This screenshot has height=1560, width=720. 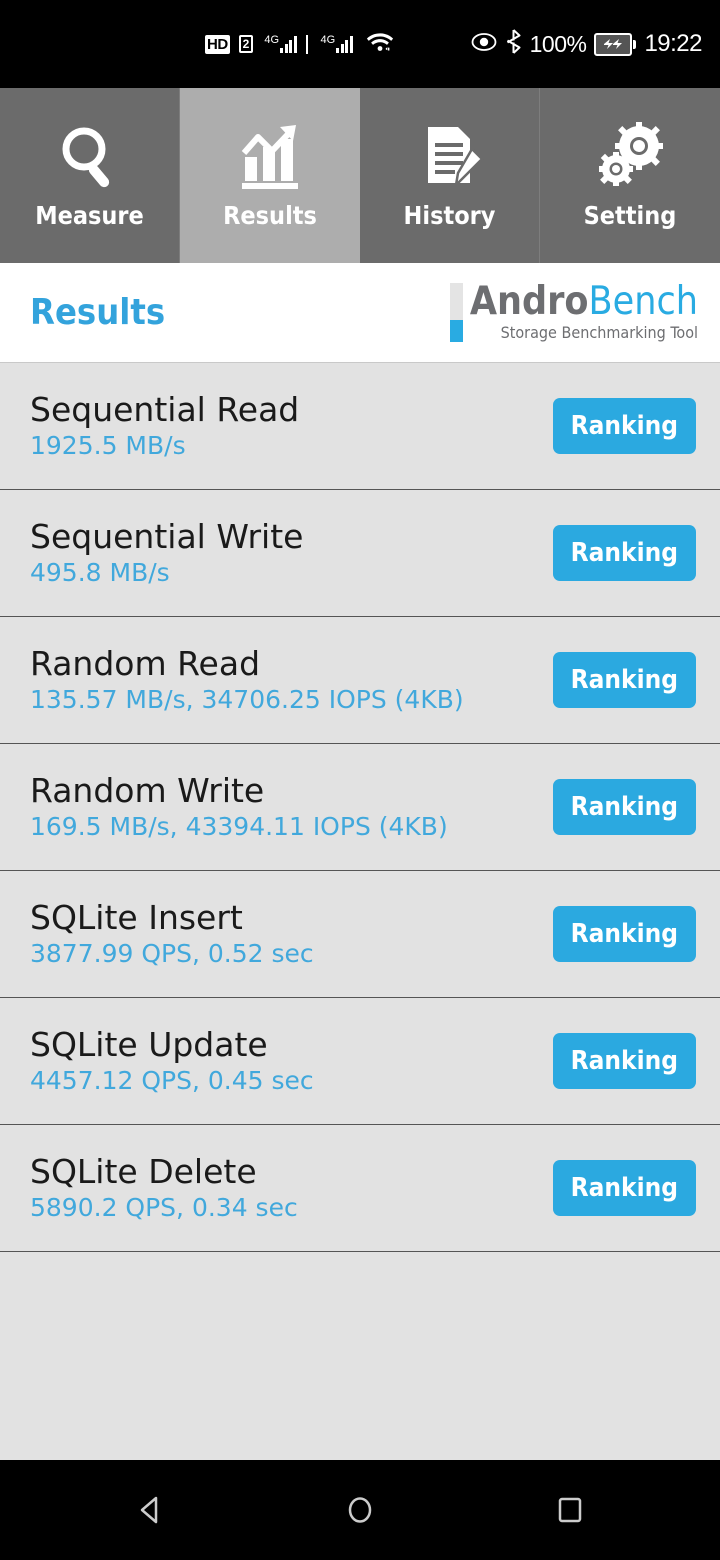 What do you see at coordinates (136, 917) in the screenshot?
I see `result-title: SQLite Insert` at bounding box center [136, 917].